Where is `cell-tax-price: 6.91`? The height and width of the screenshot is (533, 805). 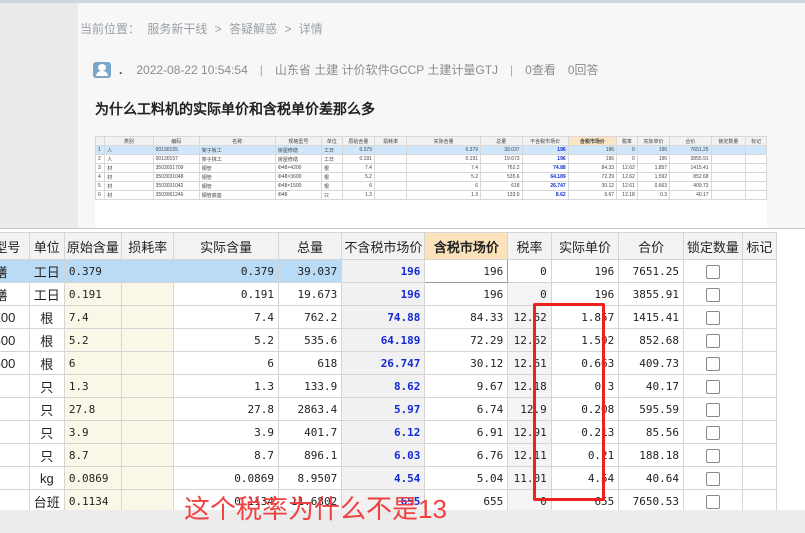 cell-tax-price: 6.91 is located at coordinates (466, 432).